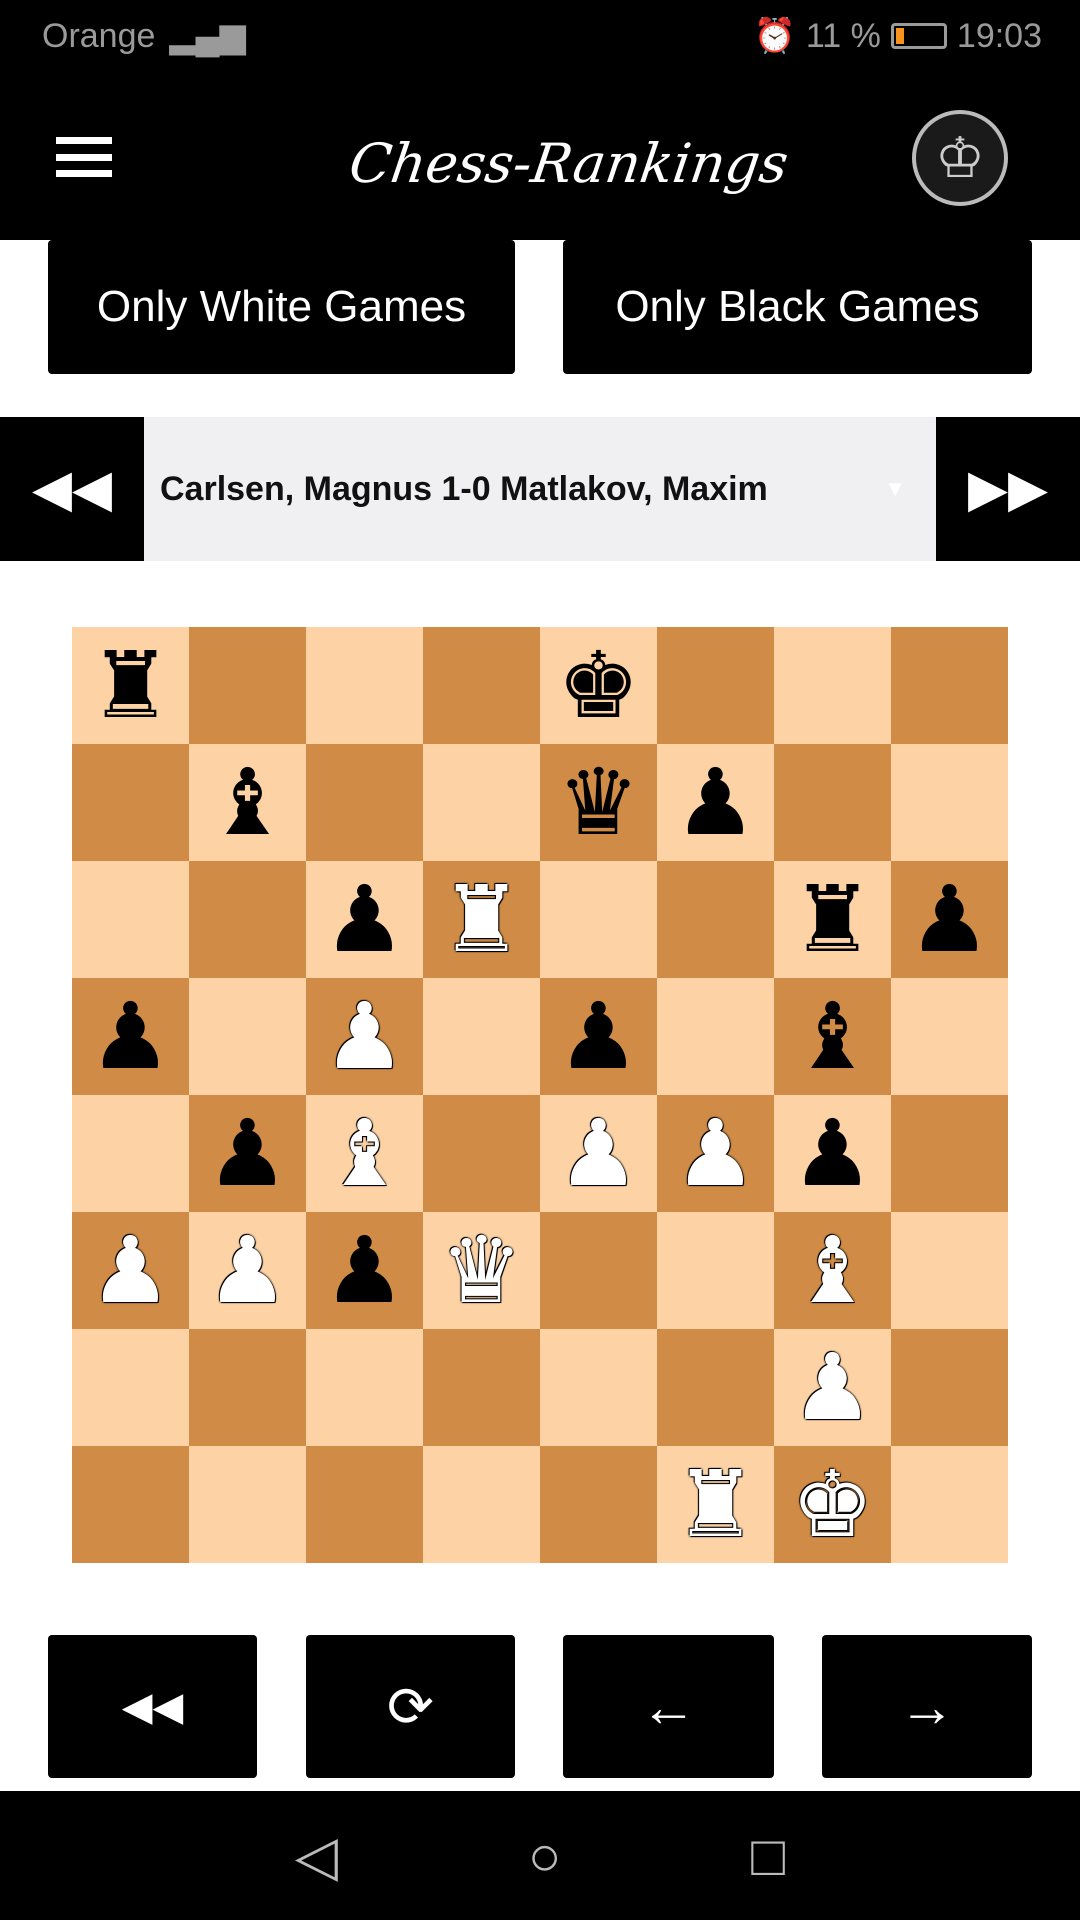 This screenshot has height=1920, width=1080. I want to click on square-a4, so click(130, 1153).